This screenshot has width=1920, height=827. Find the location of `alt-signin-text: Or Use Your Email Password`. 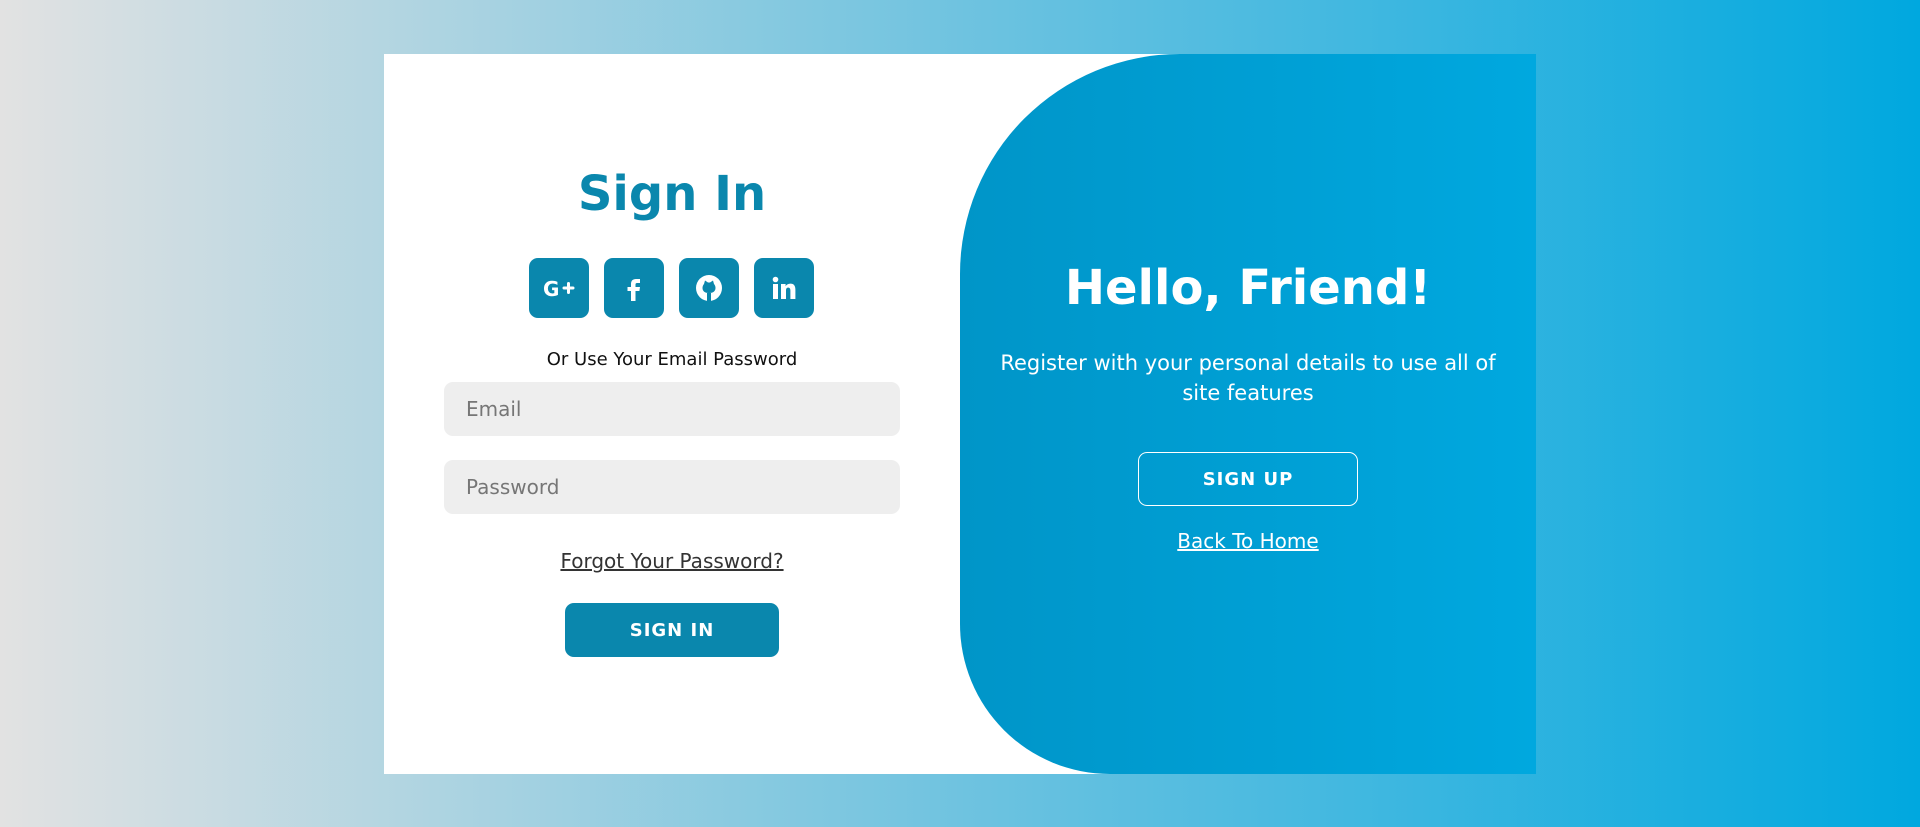

alt-signin-text: Or Use Your Email Password is located at coordinates (672, 359).